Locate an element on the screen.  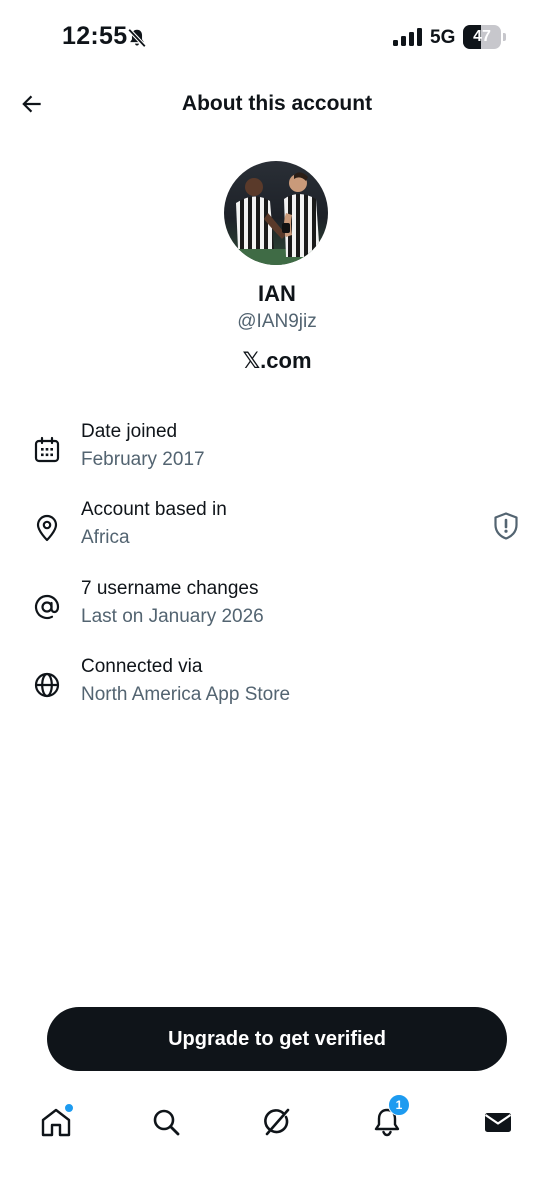
info-label: 7 username changes is located at coordinates (170, 588).